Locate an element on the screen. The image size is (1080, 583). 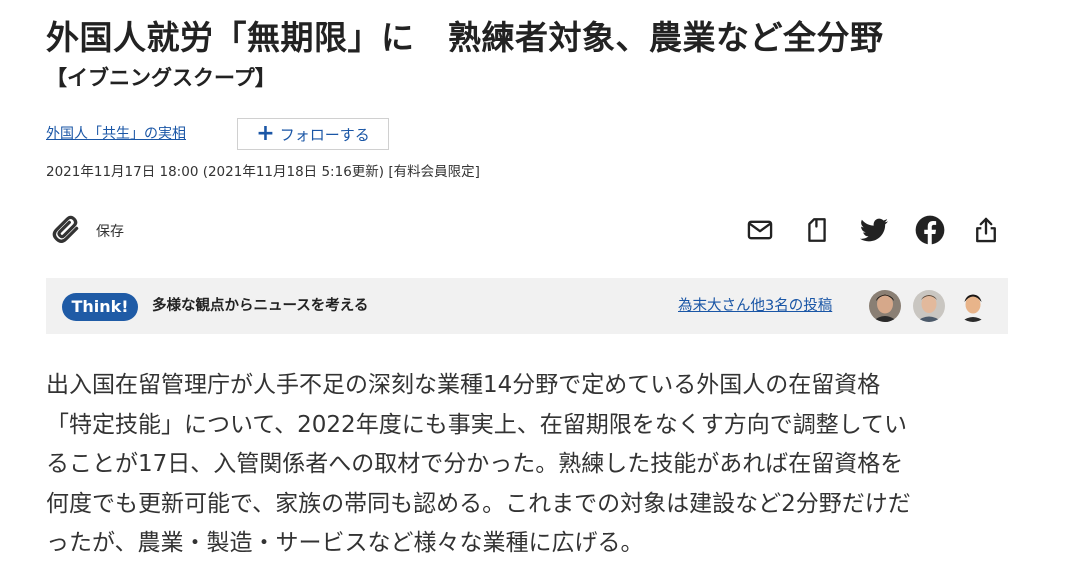
body-line: ったが、農業・製造・サービスなど様々な業種に広げる。 is located at coordinates (345, 543).